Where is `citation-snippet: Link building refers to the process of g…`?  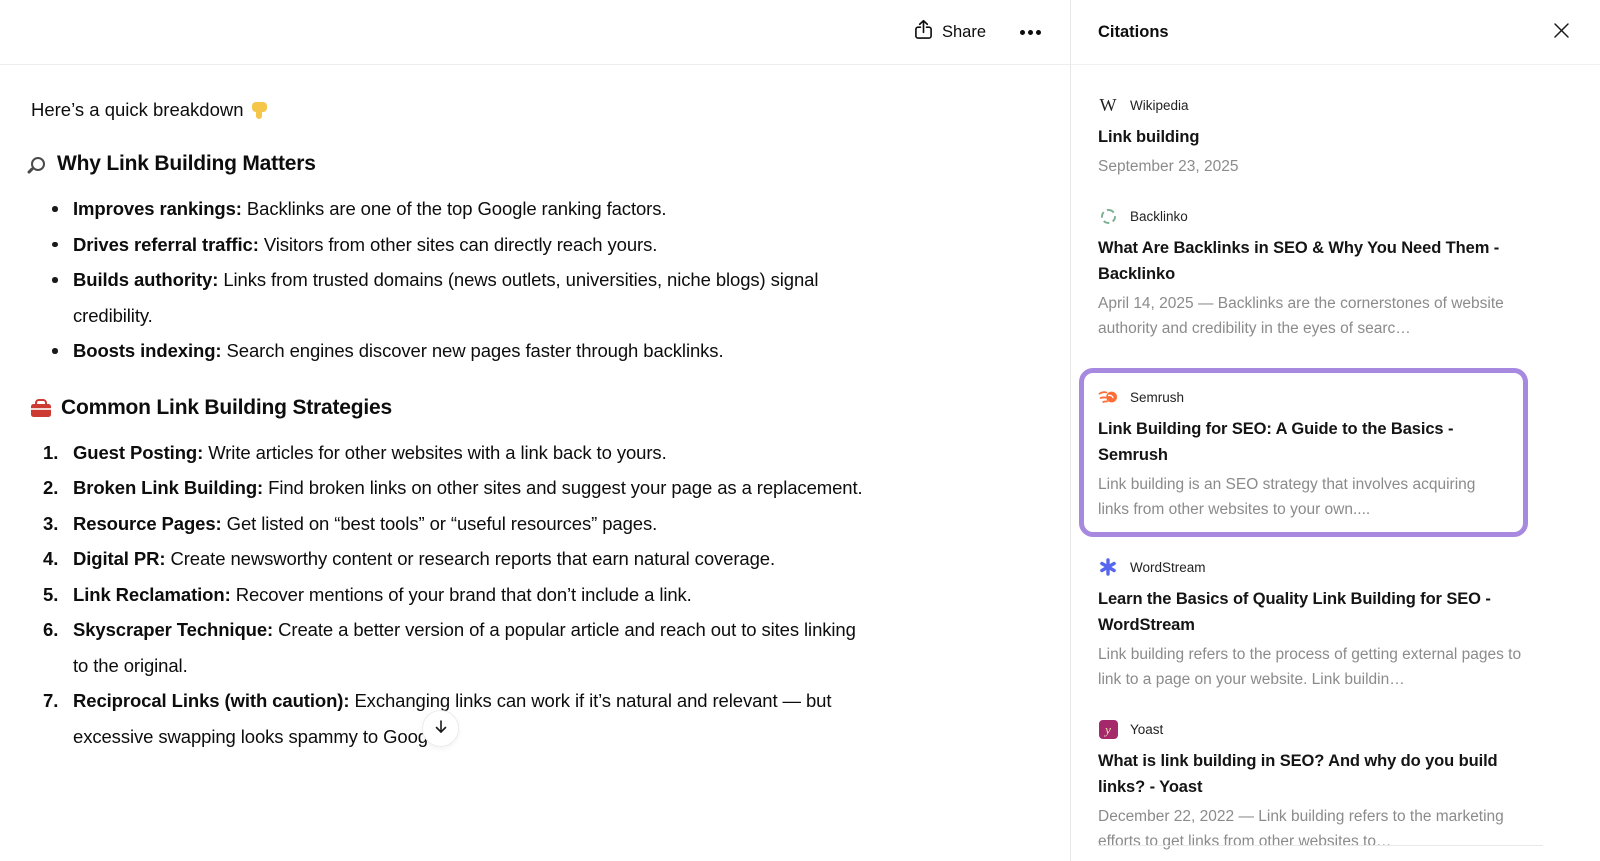 citation-snippet: Link building refers to the process of g… is located at coordinates (1310, 667).